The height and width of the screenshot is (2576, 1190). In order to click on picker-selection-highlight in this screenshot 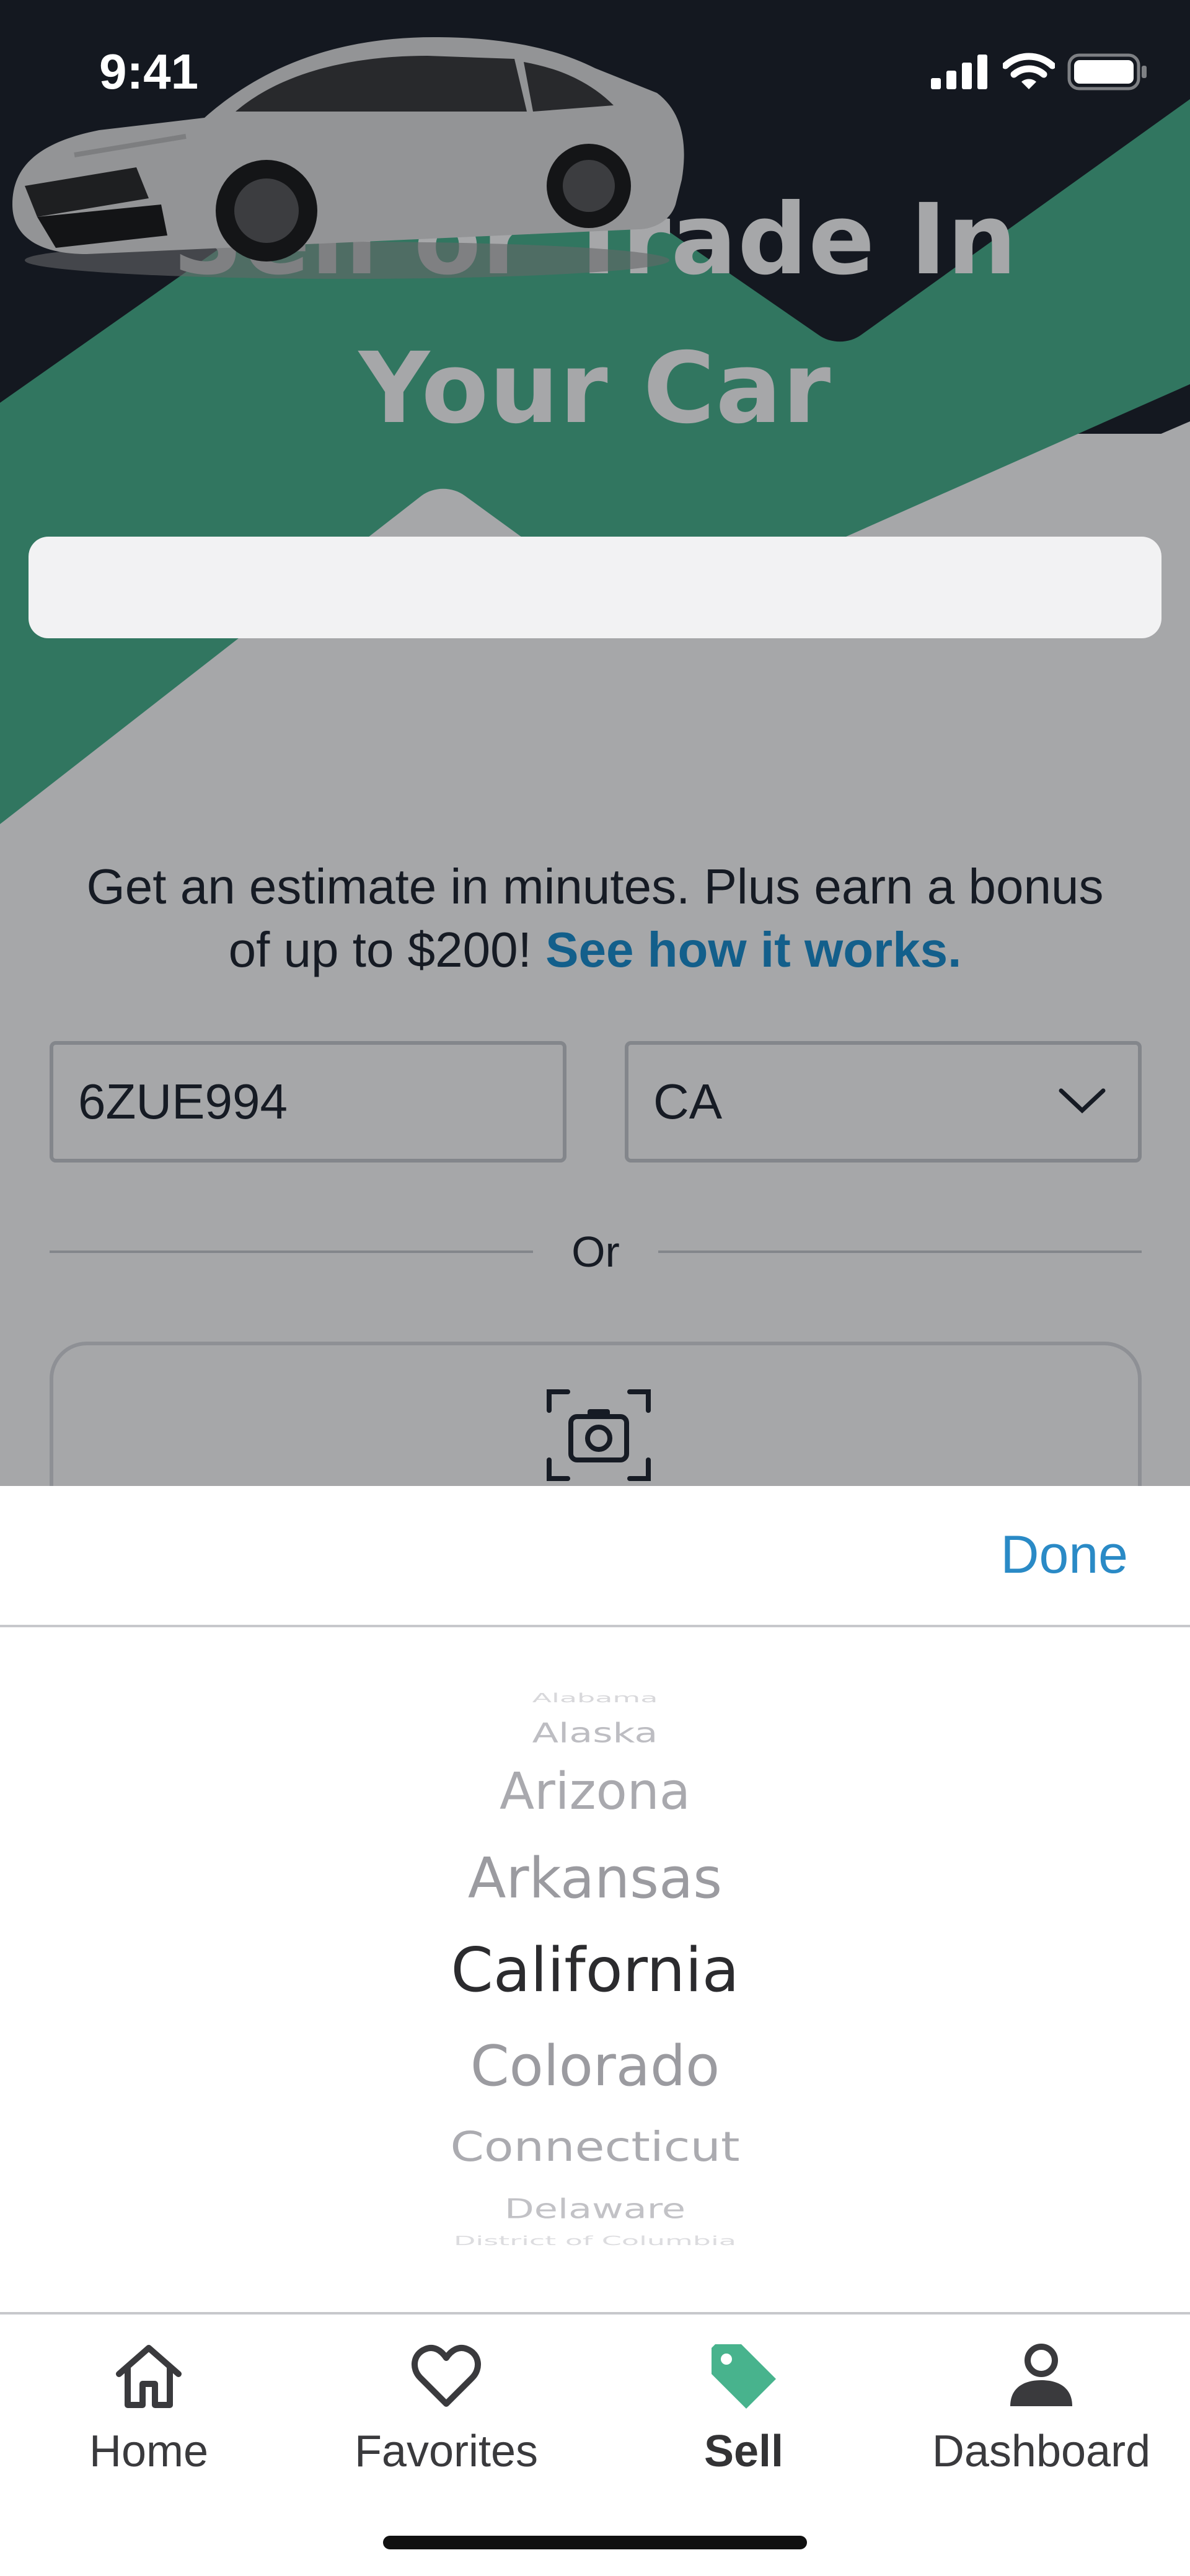, I will do `click(595, 588)`.